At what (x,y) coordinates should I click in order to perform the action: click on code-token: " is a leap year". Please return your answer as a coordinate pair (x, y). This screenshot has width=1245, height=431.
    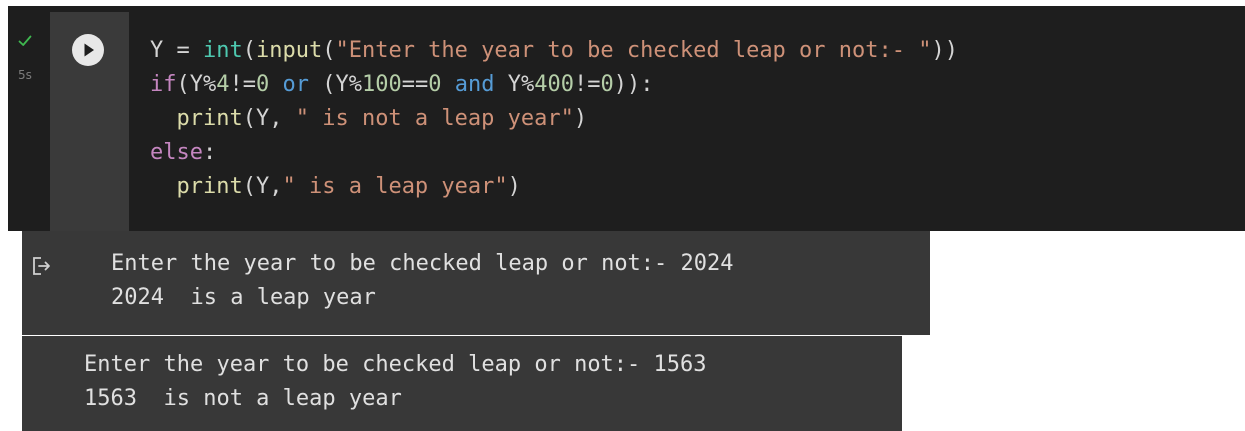
    Looking at the image, I should click on (395, 186).